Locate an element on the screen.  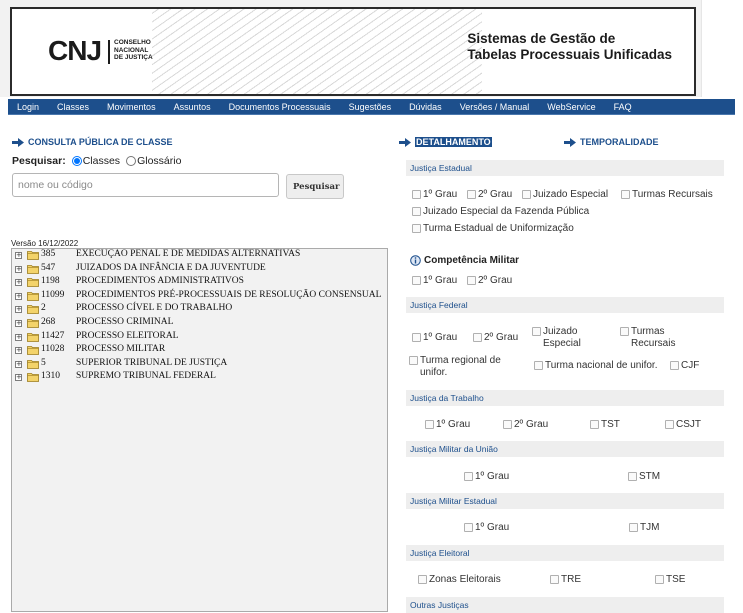
nav-movimentos: Movimentos is located at coordinates (131, 107).